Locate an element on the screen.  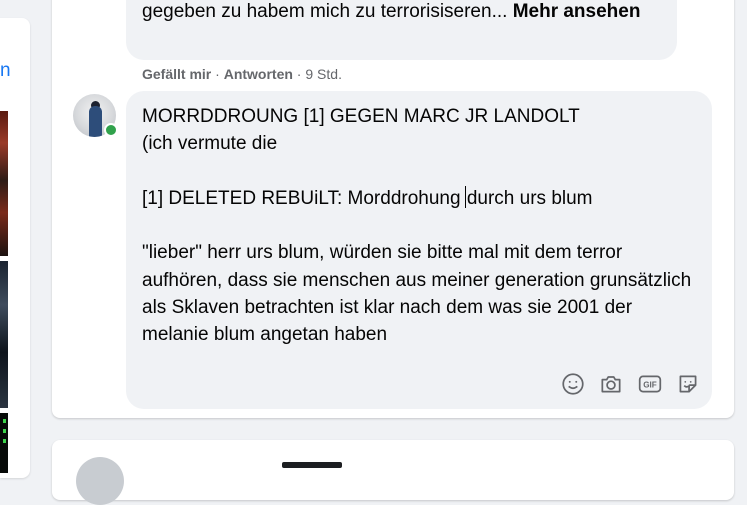
camera-icon is located at coordinates (611, 384).